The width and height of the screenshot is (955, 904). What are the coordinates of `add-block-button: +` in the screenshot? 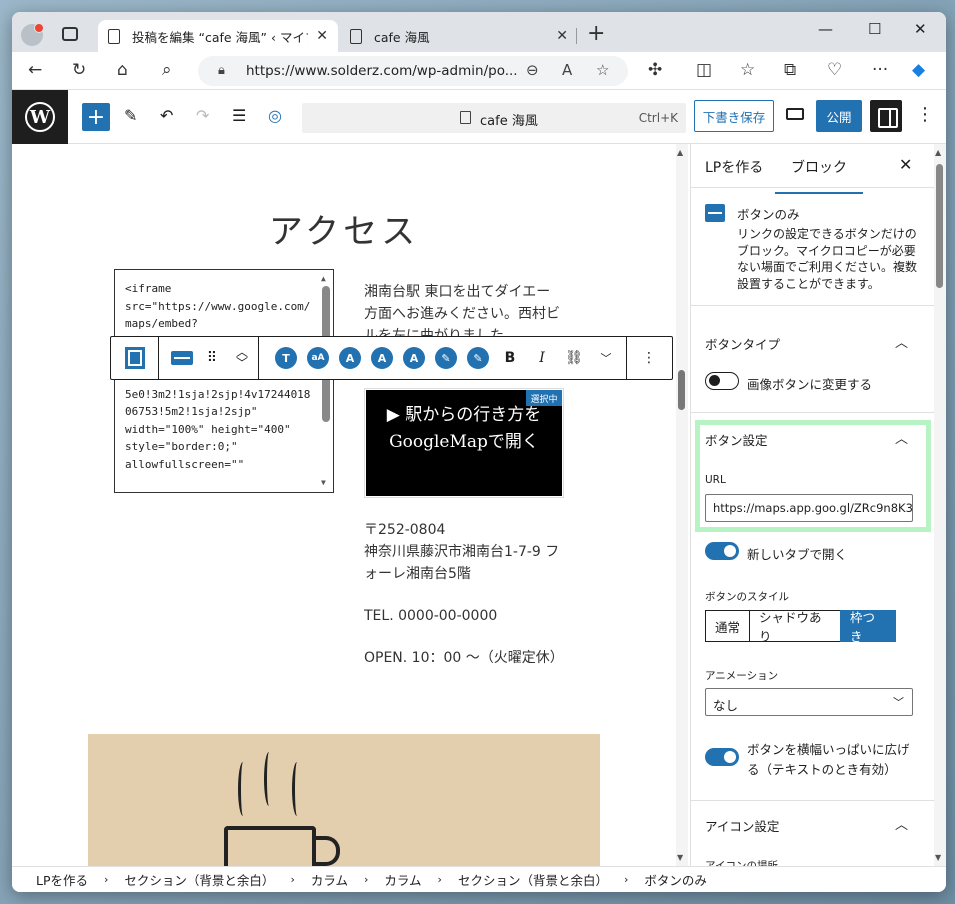 It's located at (96, 117).